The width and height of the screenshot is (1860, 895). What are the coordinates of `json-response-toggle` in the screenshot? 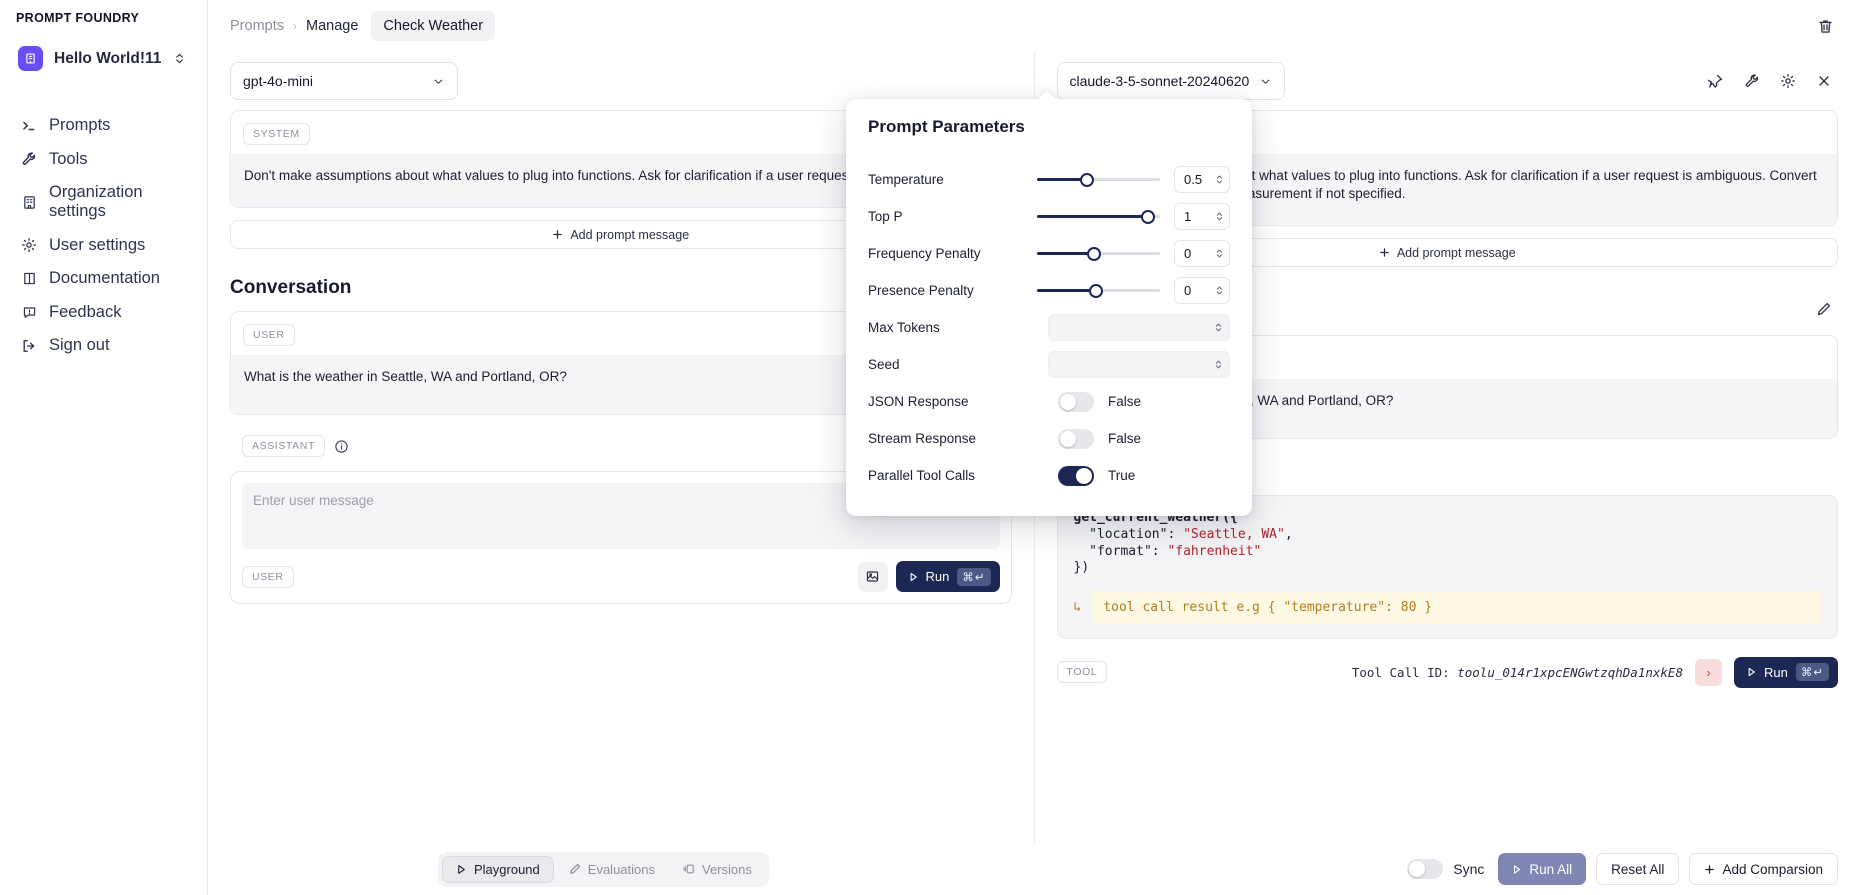 It's located at (1076, 401).